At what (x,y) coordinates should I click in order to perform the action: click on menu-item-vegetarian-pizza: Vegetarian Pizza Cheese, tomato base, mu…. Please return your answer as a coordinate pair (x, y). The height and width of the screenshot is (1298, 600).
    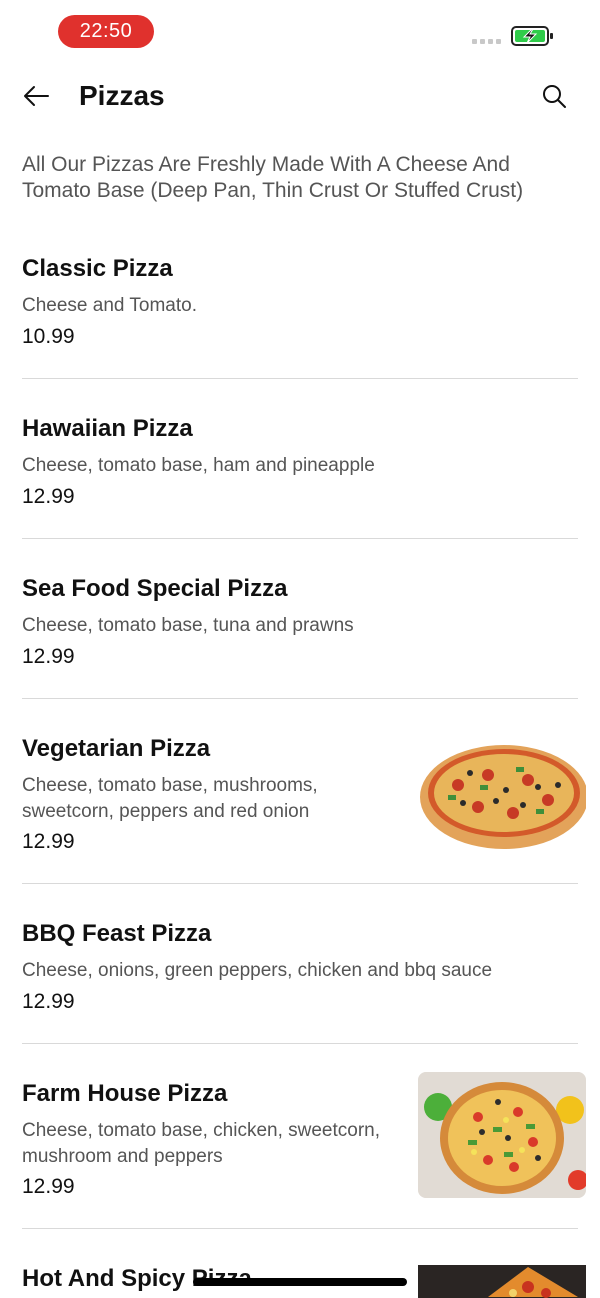
    Looking at the image, I should click on (300, 809).